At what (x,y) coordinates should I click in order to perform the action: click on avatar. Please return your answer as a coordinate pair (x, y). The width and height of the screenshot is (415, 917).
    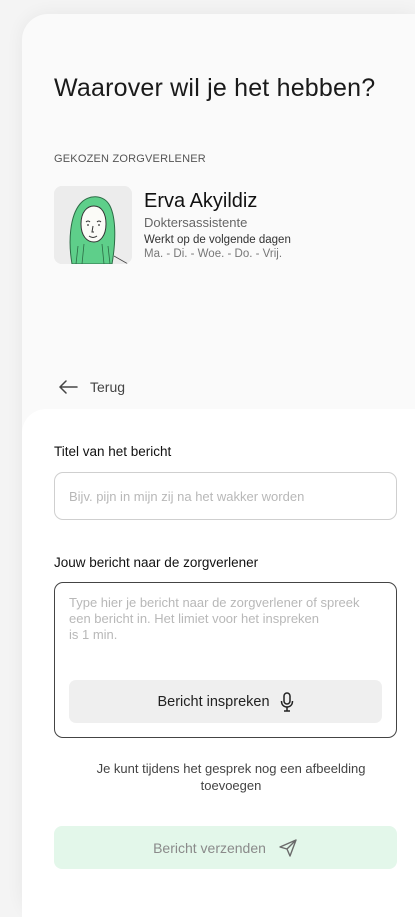
    Looking at the image, I should click on (93, 225).